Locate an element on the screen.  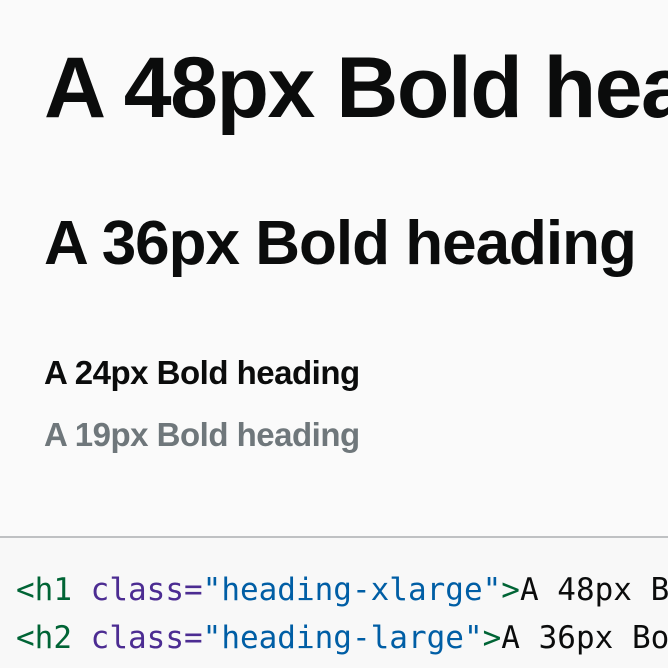
heading-xlarge: A 48px Bold heading is located at coordinates (356, 88).